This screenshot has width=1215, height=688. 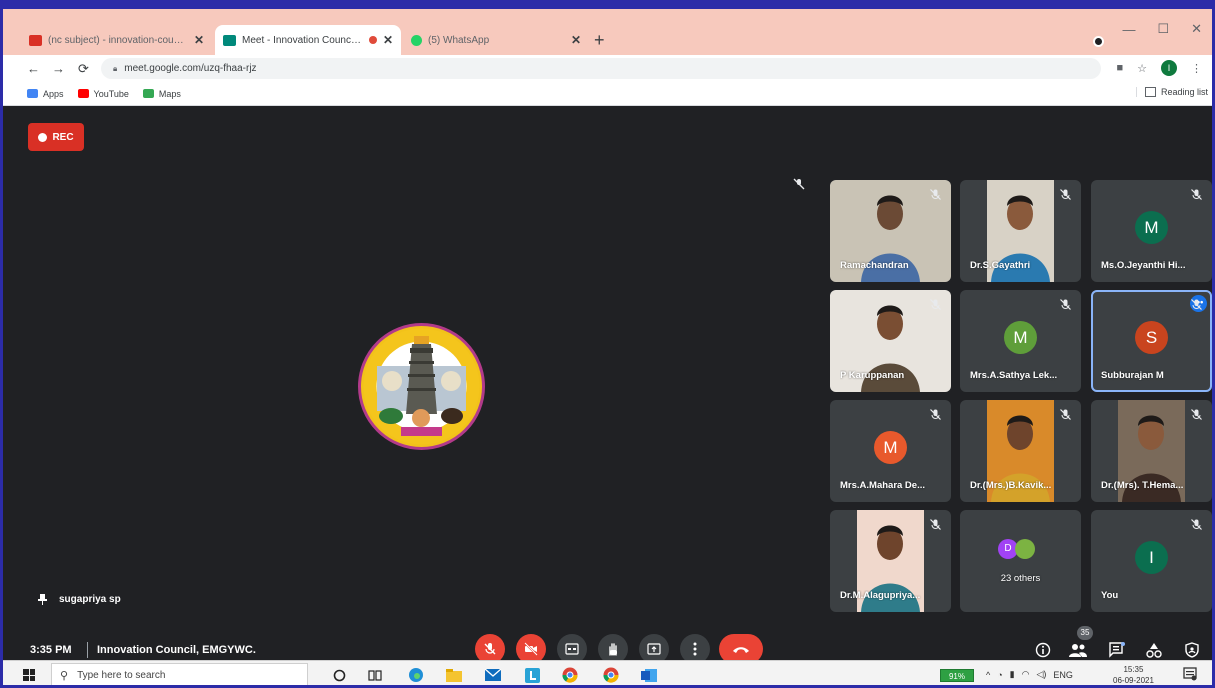 I want to click on volume-icon: ◁), so click(x=1041, y=674).